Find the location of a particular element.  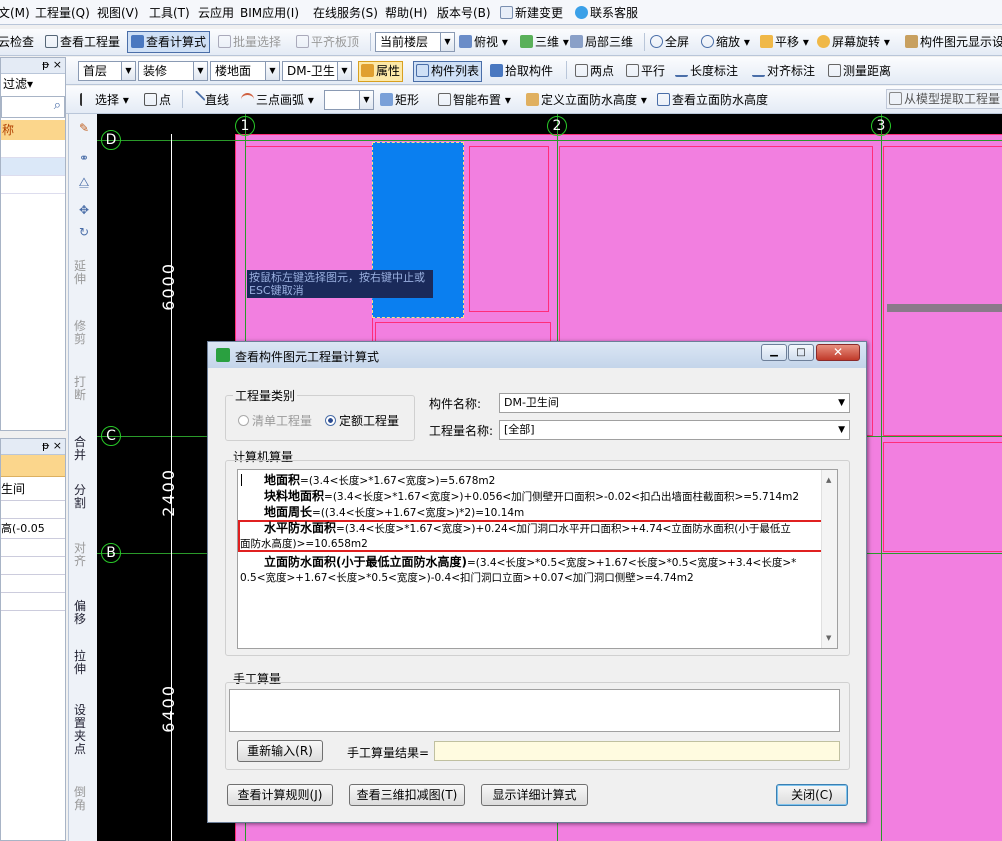

measure-distance-button: 测量距离 is located at coordinates (859, 71).